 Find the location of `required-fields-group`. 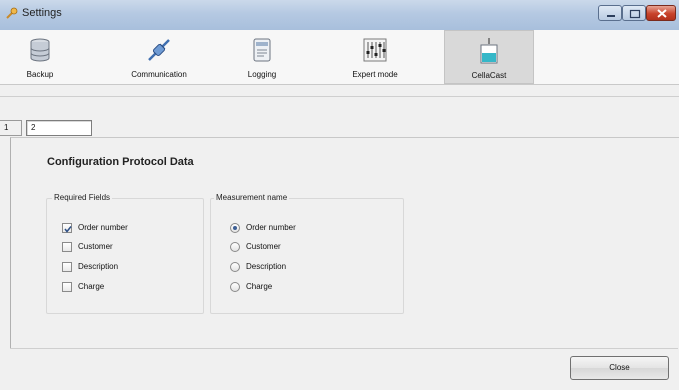

required-fields-group is located at coordinates (125, 256).